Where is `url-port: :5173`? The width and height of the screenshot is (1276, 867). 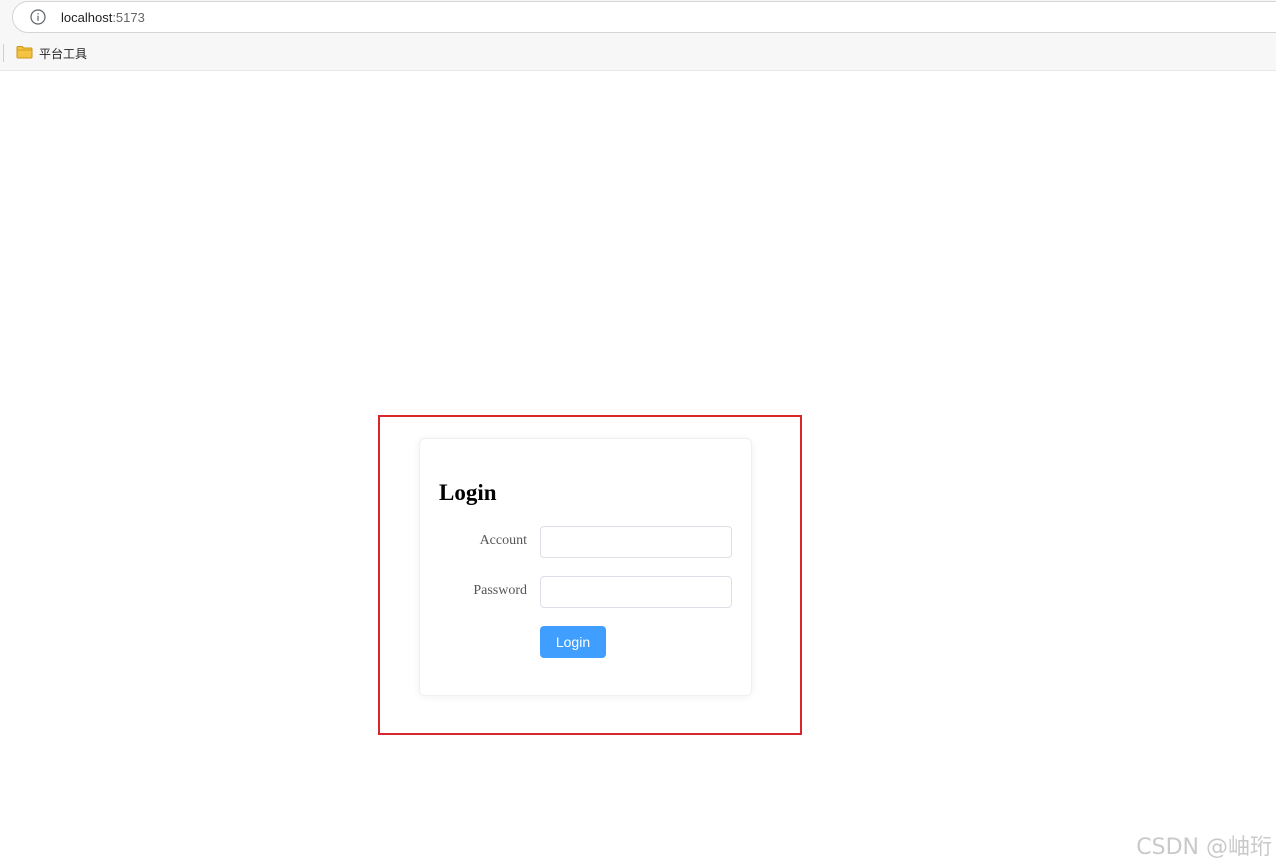 url-port: :5173 is located at coordinates (128, 17).